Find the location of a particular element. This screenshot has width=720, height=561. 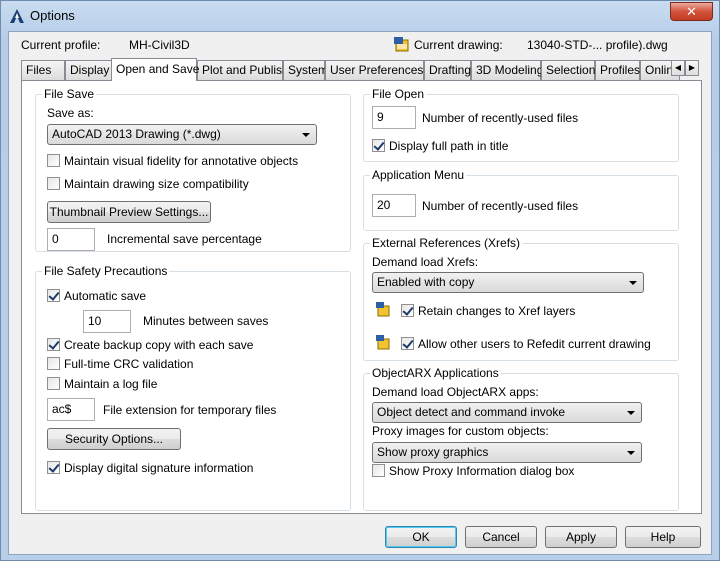

proxy-images-dropdown: Show proxy graphics is located at coordinates (507, 452).